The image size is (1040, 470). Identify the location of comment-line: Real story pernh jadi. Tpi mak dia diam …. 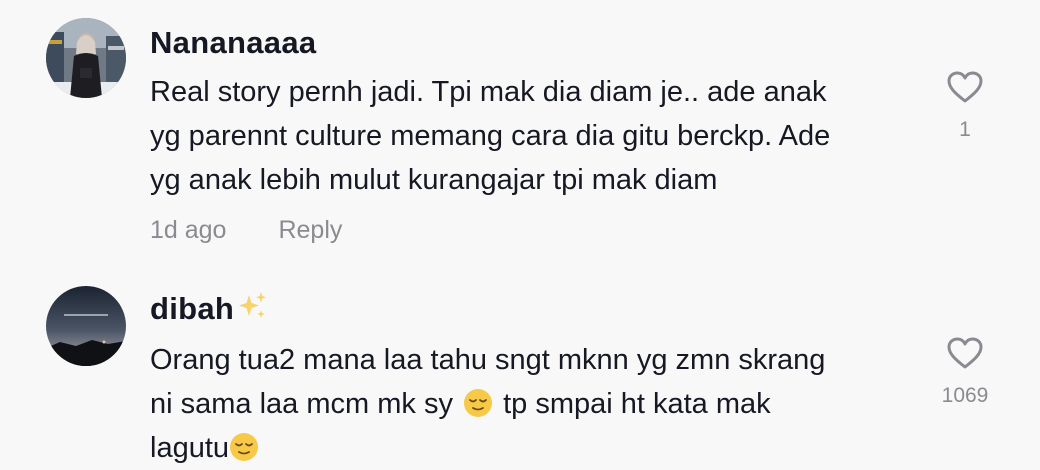
(488, 92).